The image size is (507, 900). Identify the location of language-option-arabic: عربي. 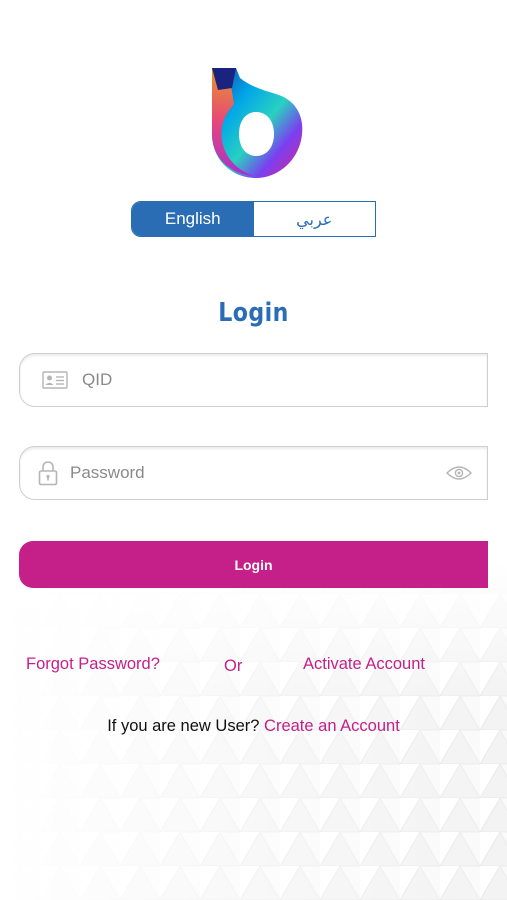
(314, 219).